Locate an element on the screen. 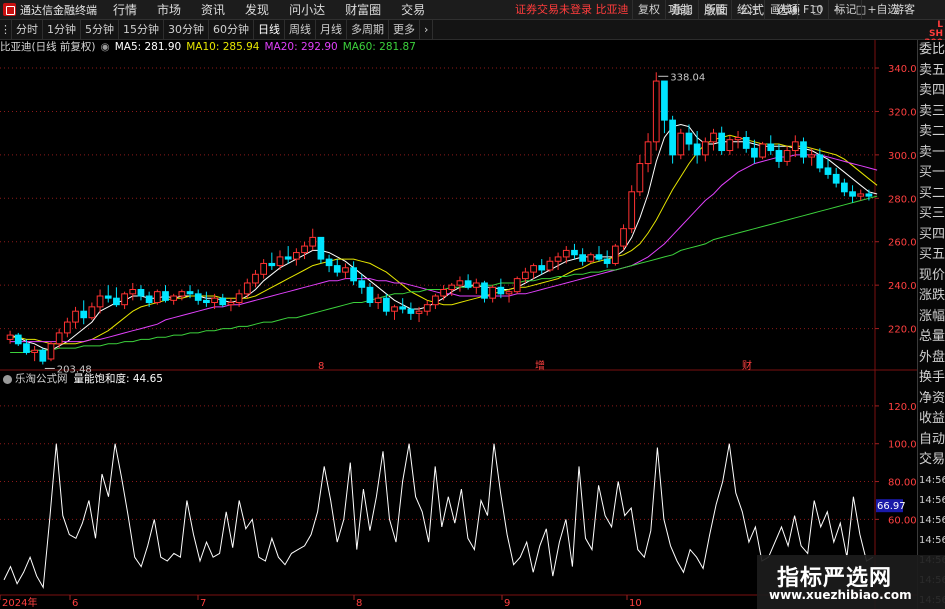 The height and width of the screenshot is (609, 945). period-5min: 5分钟 is located at coordinates (100, 29).